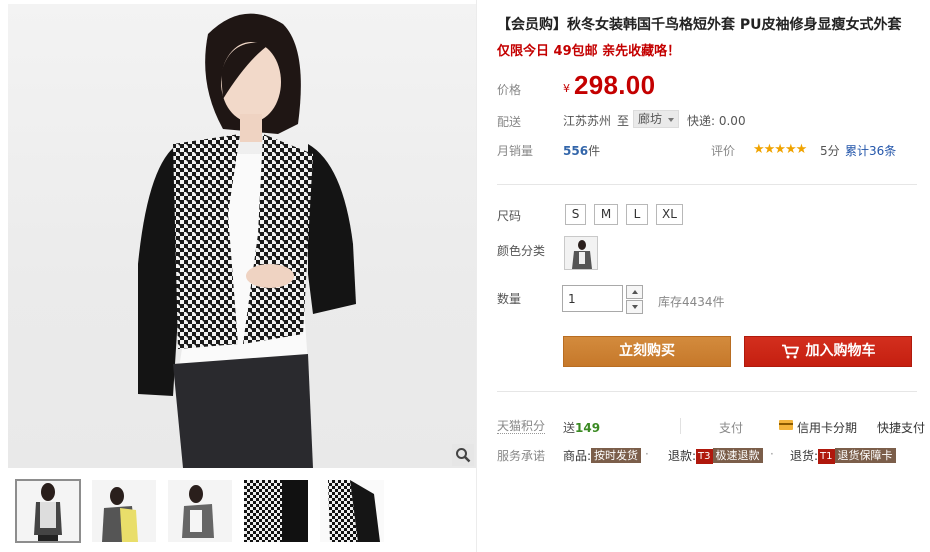  I want to click on product-promo: 仅限今日 49包邮 亲先收藏咯！, so click(589, 51).